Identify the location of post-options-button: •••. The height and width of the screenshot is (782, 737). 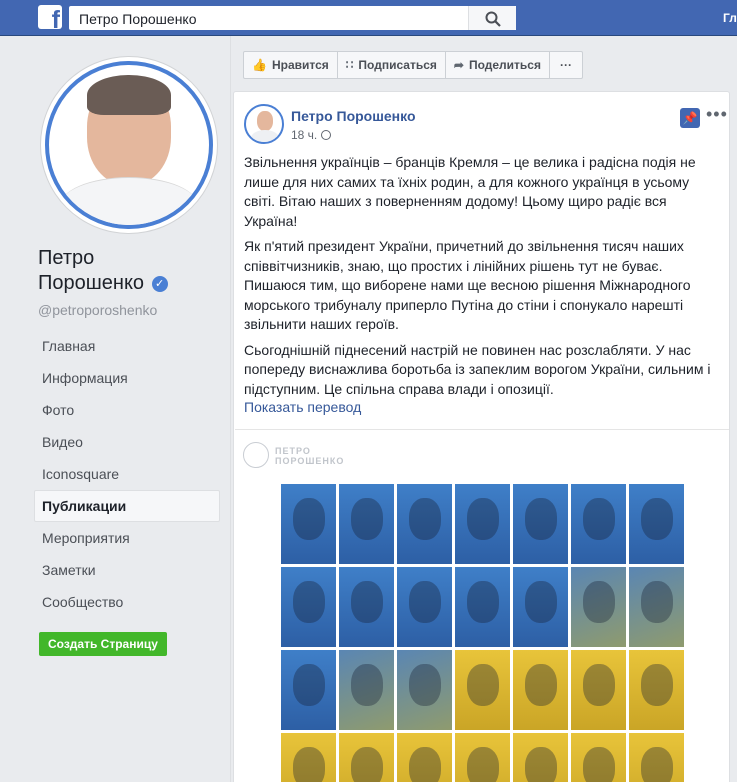
(717, 114).